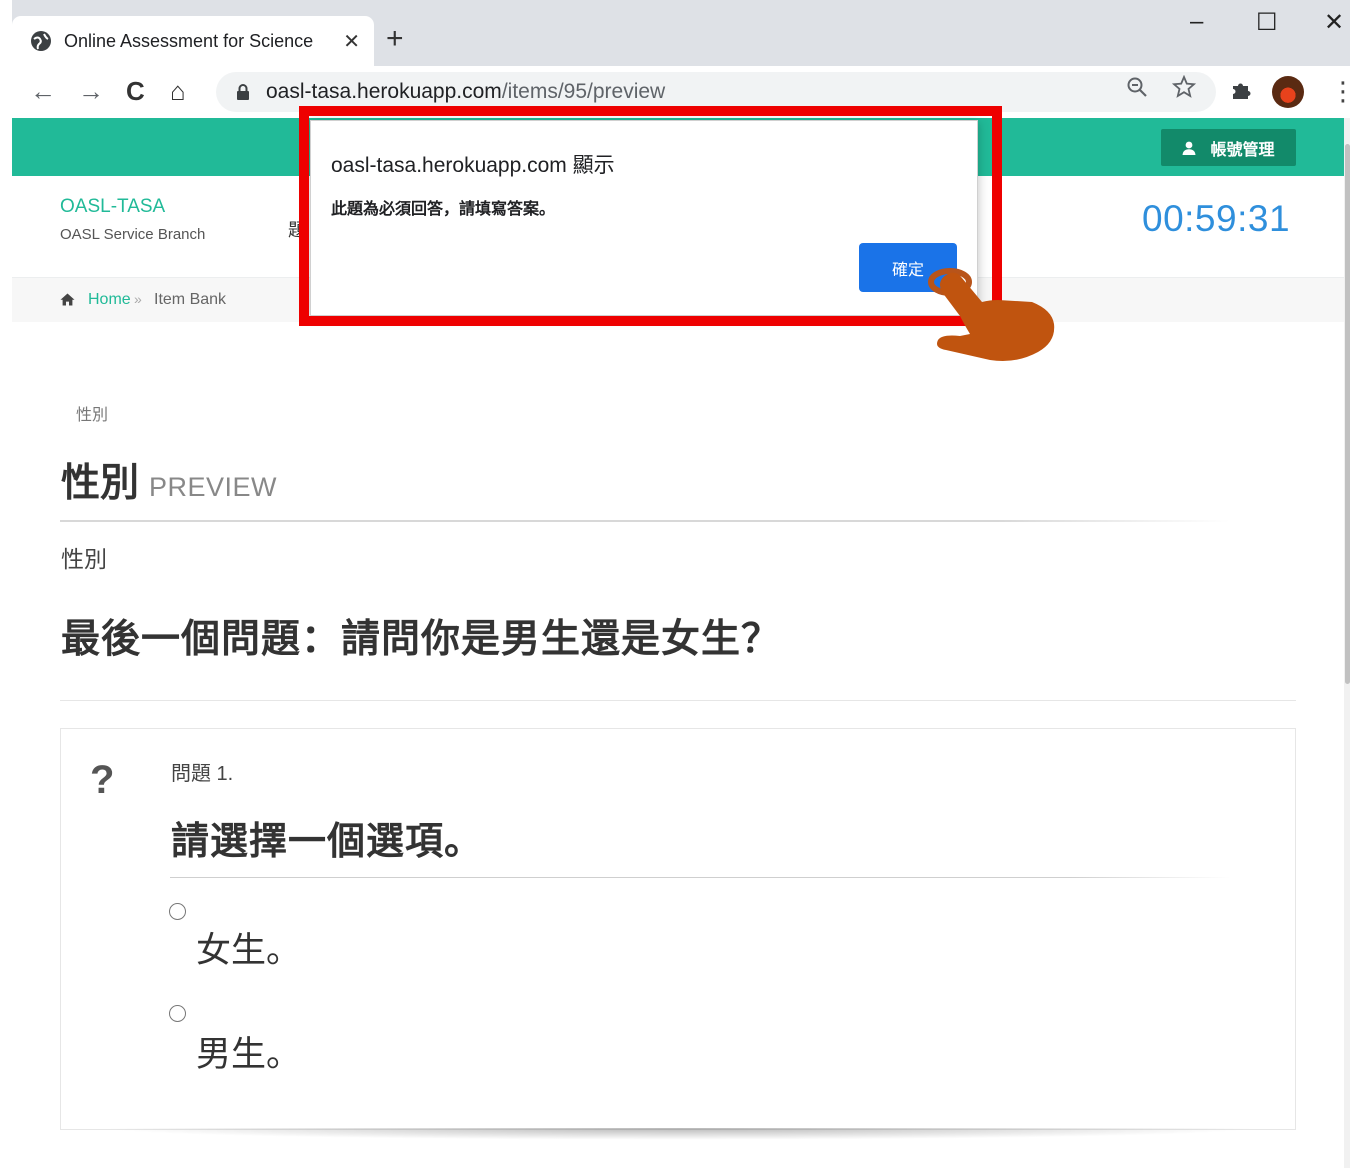 This screenshot has height=1168, width=1350. Describe the element at coordinates (133, 234) in the screenshot. I see `brand-subtitle: OASL Service Branch` at that location.